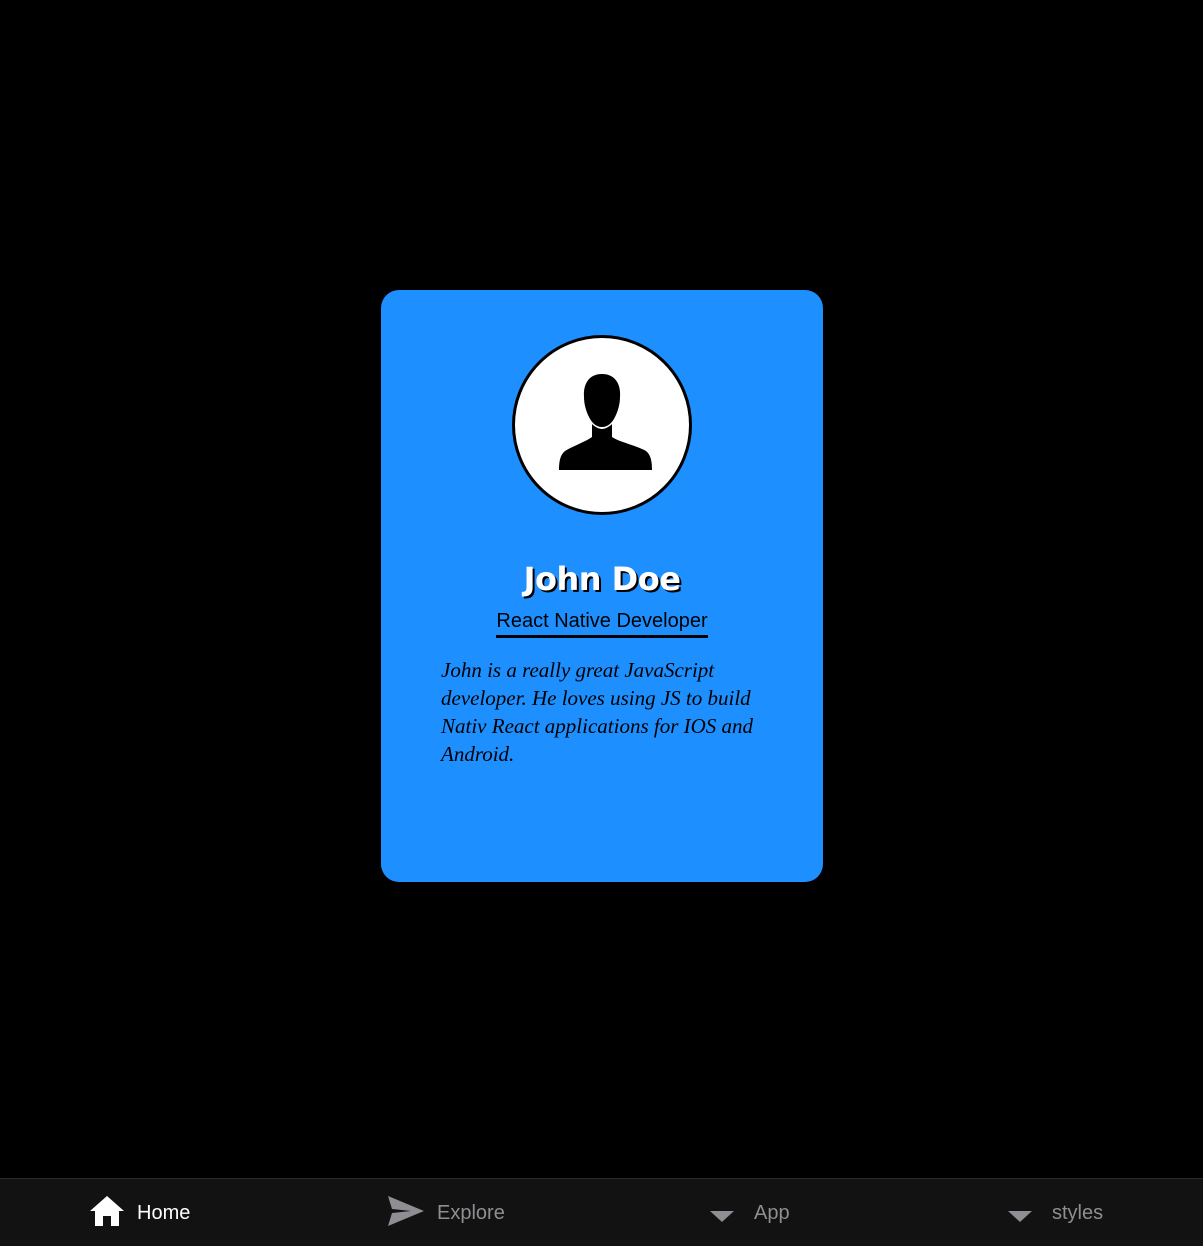  I want to click on avatar, so click(602, 425).